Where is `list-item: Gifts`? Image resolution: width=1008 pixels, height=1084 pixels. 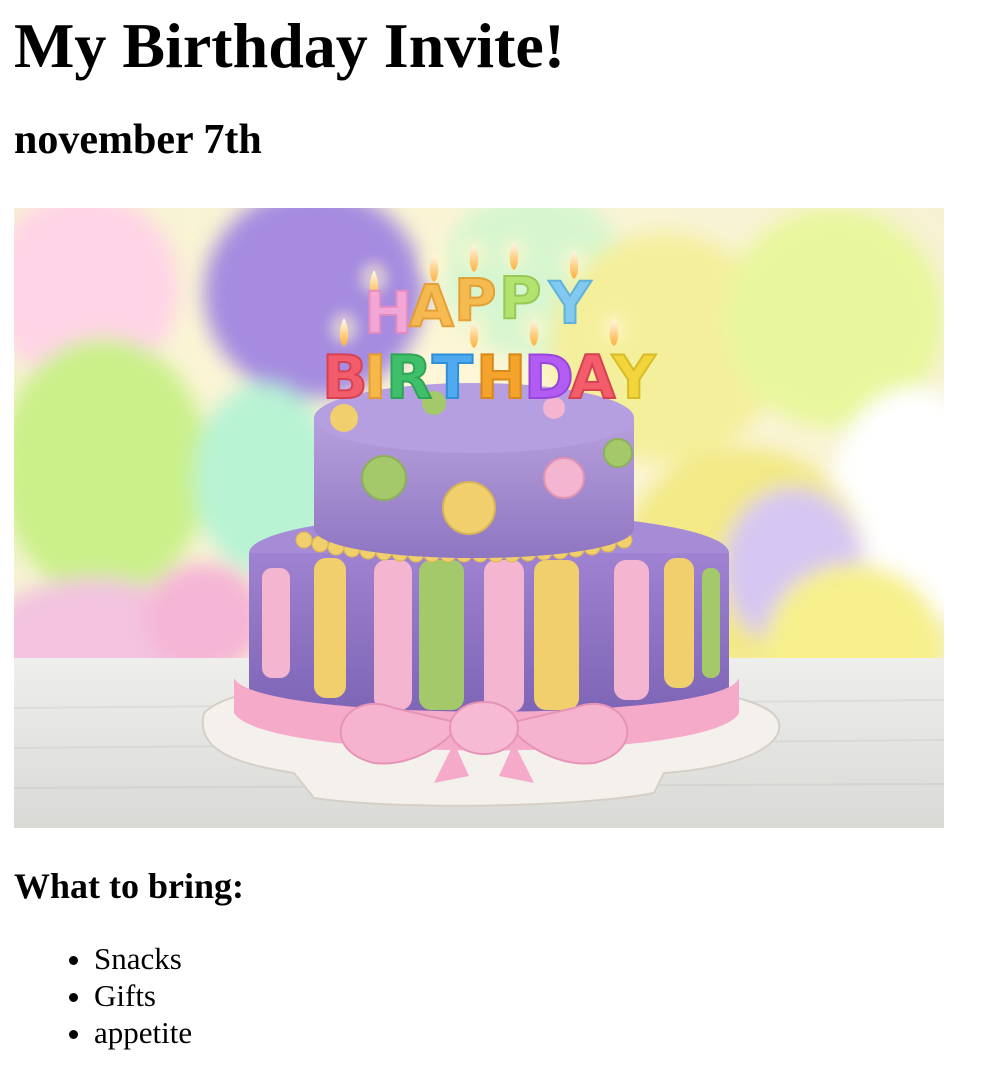
list-item: Gifts is located at coordinates (544, 995).